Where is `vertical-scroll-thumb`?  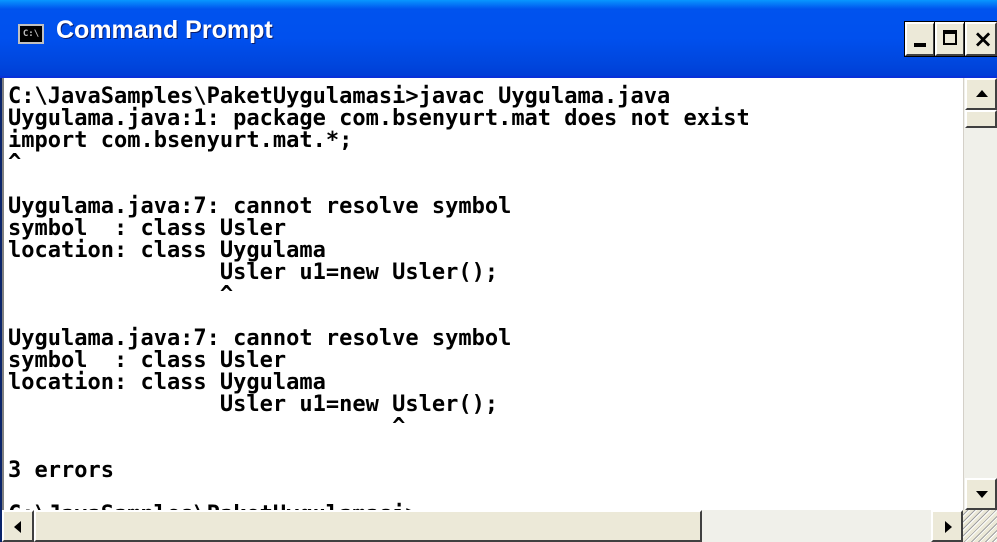 vertical-scroll-thumb is located at coordinates (981, 119).